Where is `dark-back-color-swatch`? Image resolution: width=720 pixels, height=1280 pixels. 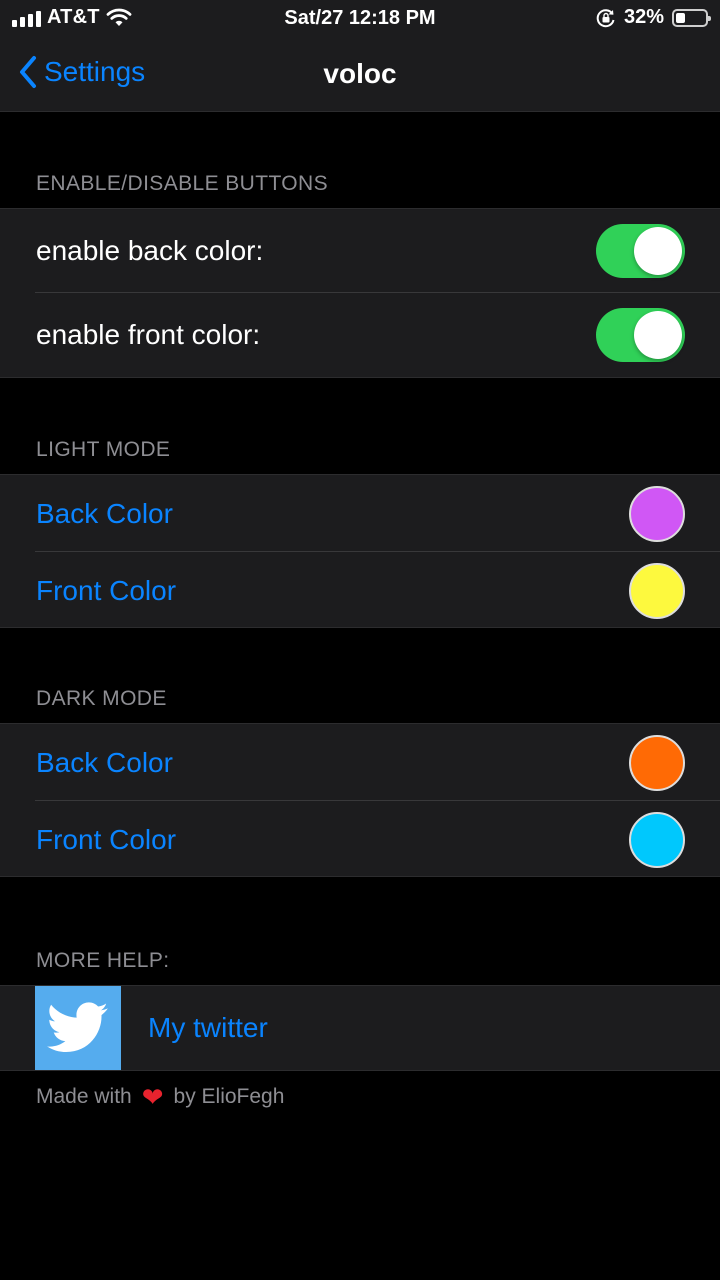 dark-back-color-swatch is located at coordinates (657, 762).